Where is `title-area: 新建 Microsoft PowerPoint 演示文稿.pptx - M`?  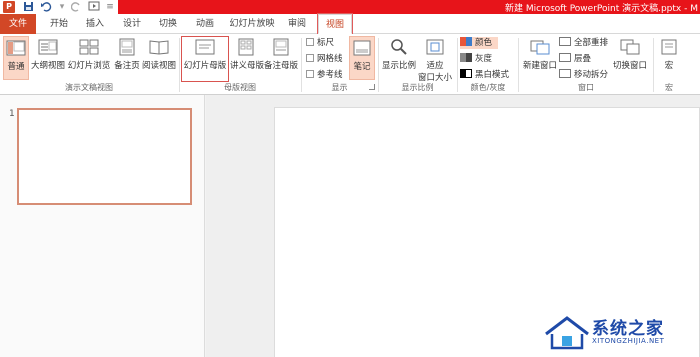 title-area: 新建 Microsoft PowerPoint 演示文稿.pptx - M is located at coordinates (409, 7).